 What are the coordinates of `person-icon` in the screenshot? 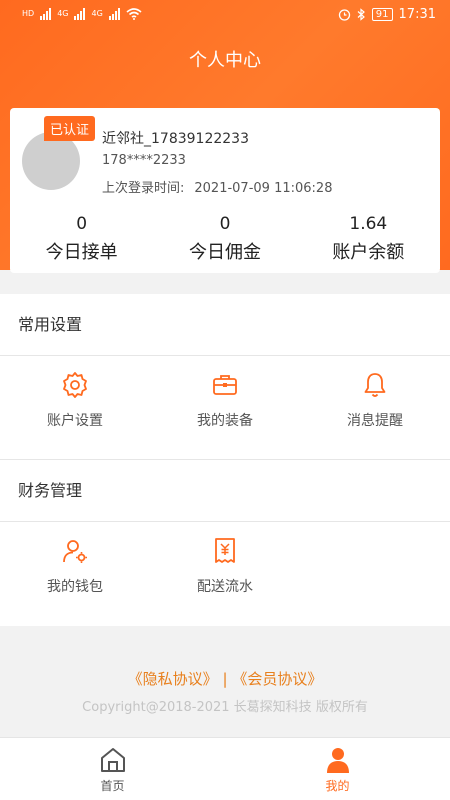 It's located at (337, 760).